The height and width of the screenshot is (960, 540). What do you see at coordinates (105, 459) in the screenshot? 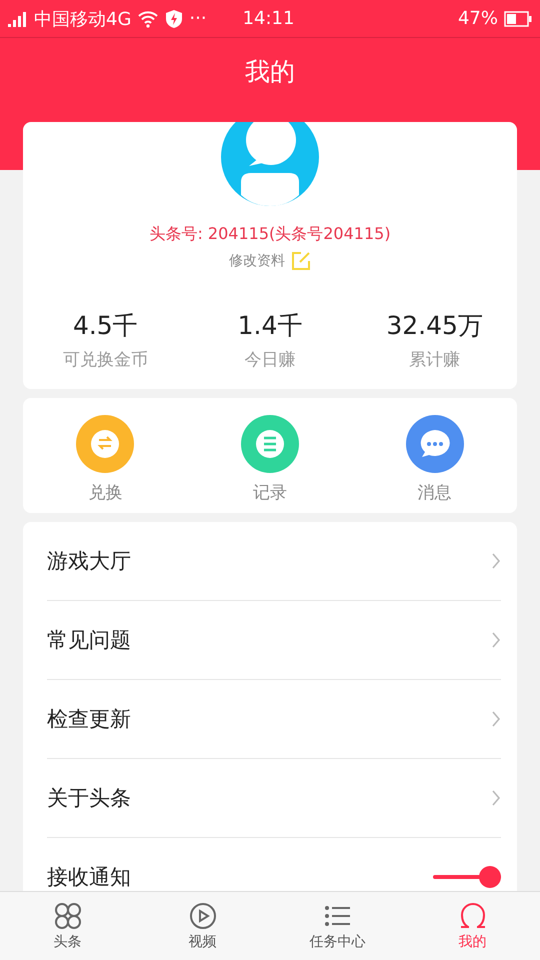
I see `action-button: 兑换` at bounding box center [105, 459].